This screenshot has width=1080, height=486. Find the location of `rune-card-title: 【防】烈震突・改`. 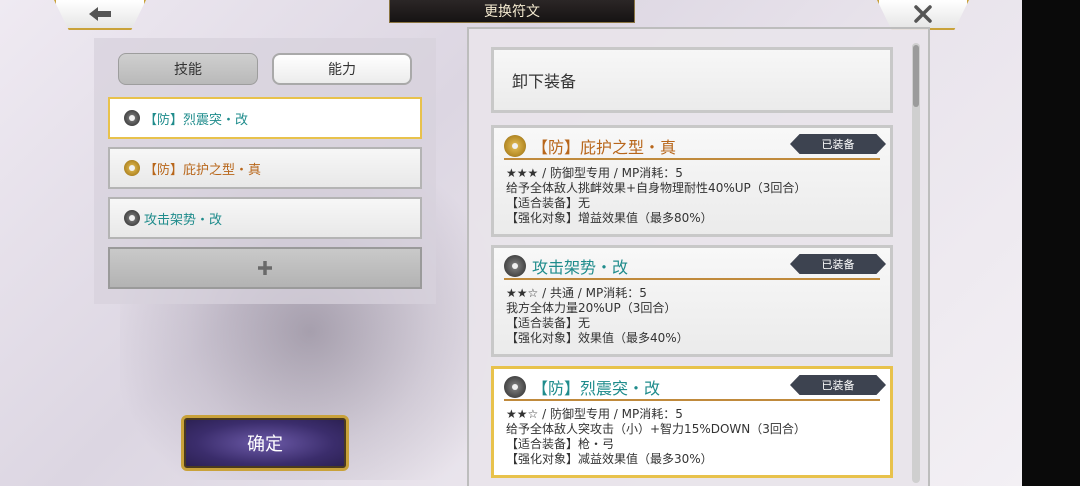

rune-card-title: 【防】烈震突・改 is located at coordinates (596, 388).